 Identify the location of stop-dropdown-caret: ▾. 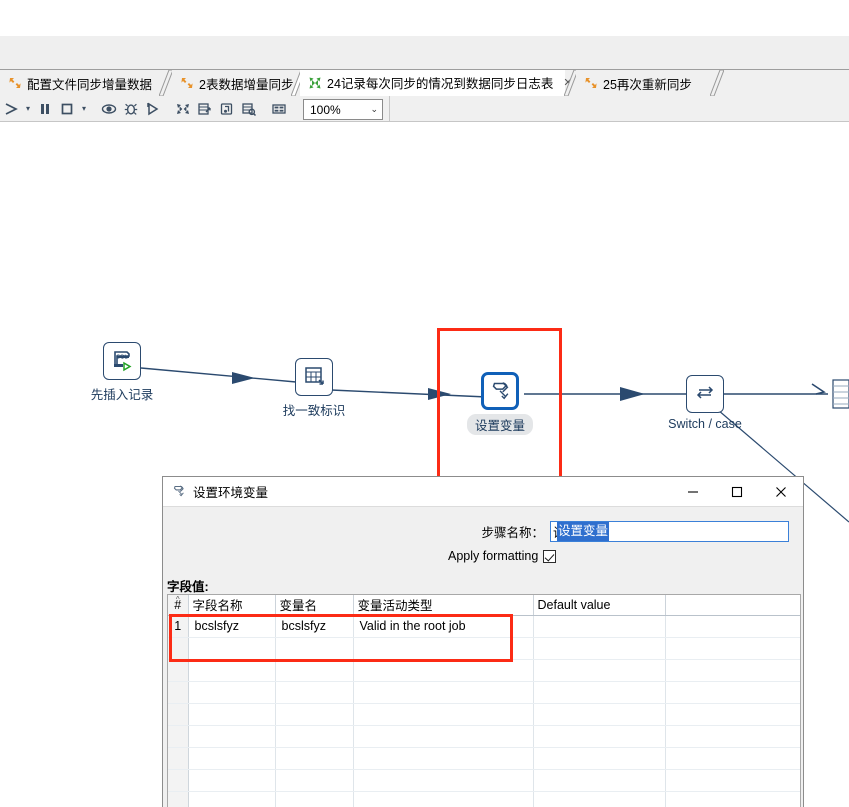
(84, 109).